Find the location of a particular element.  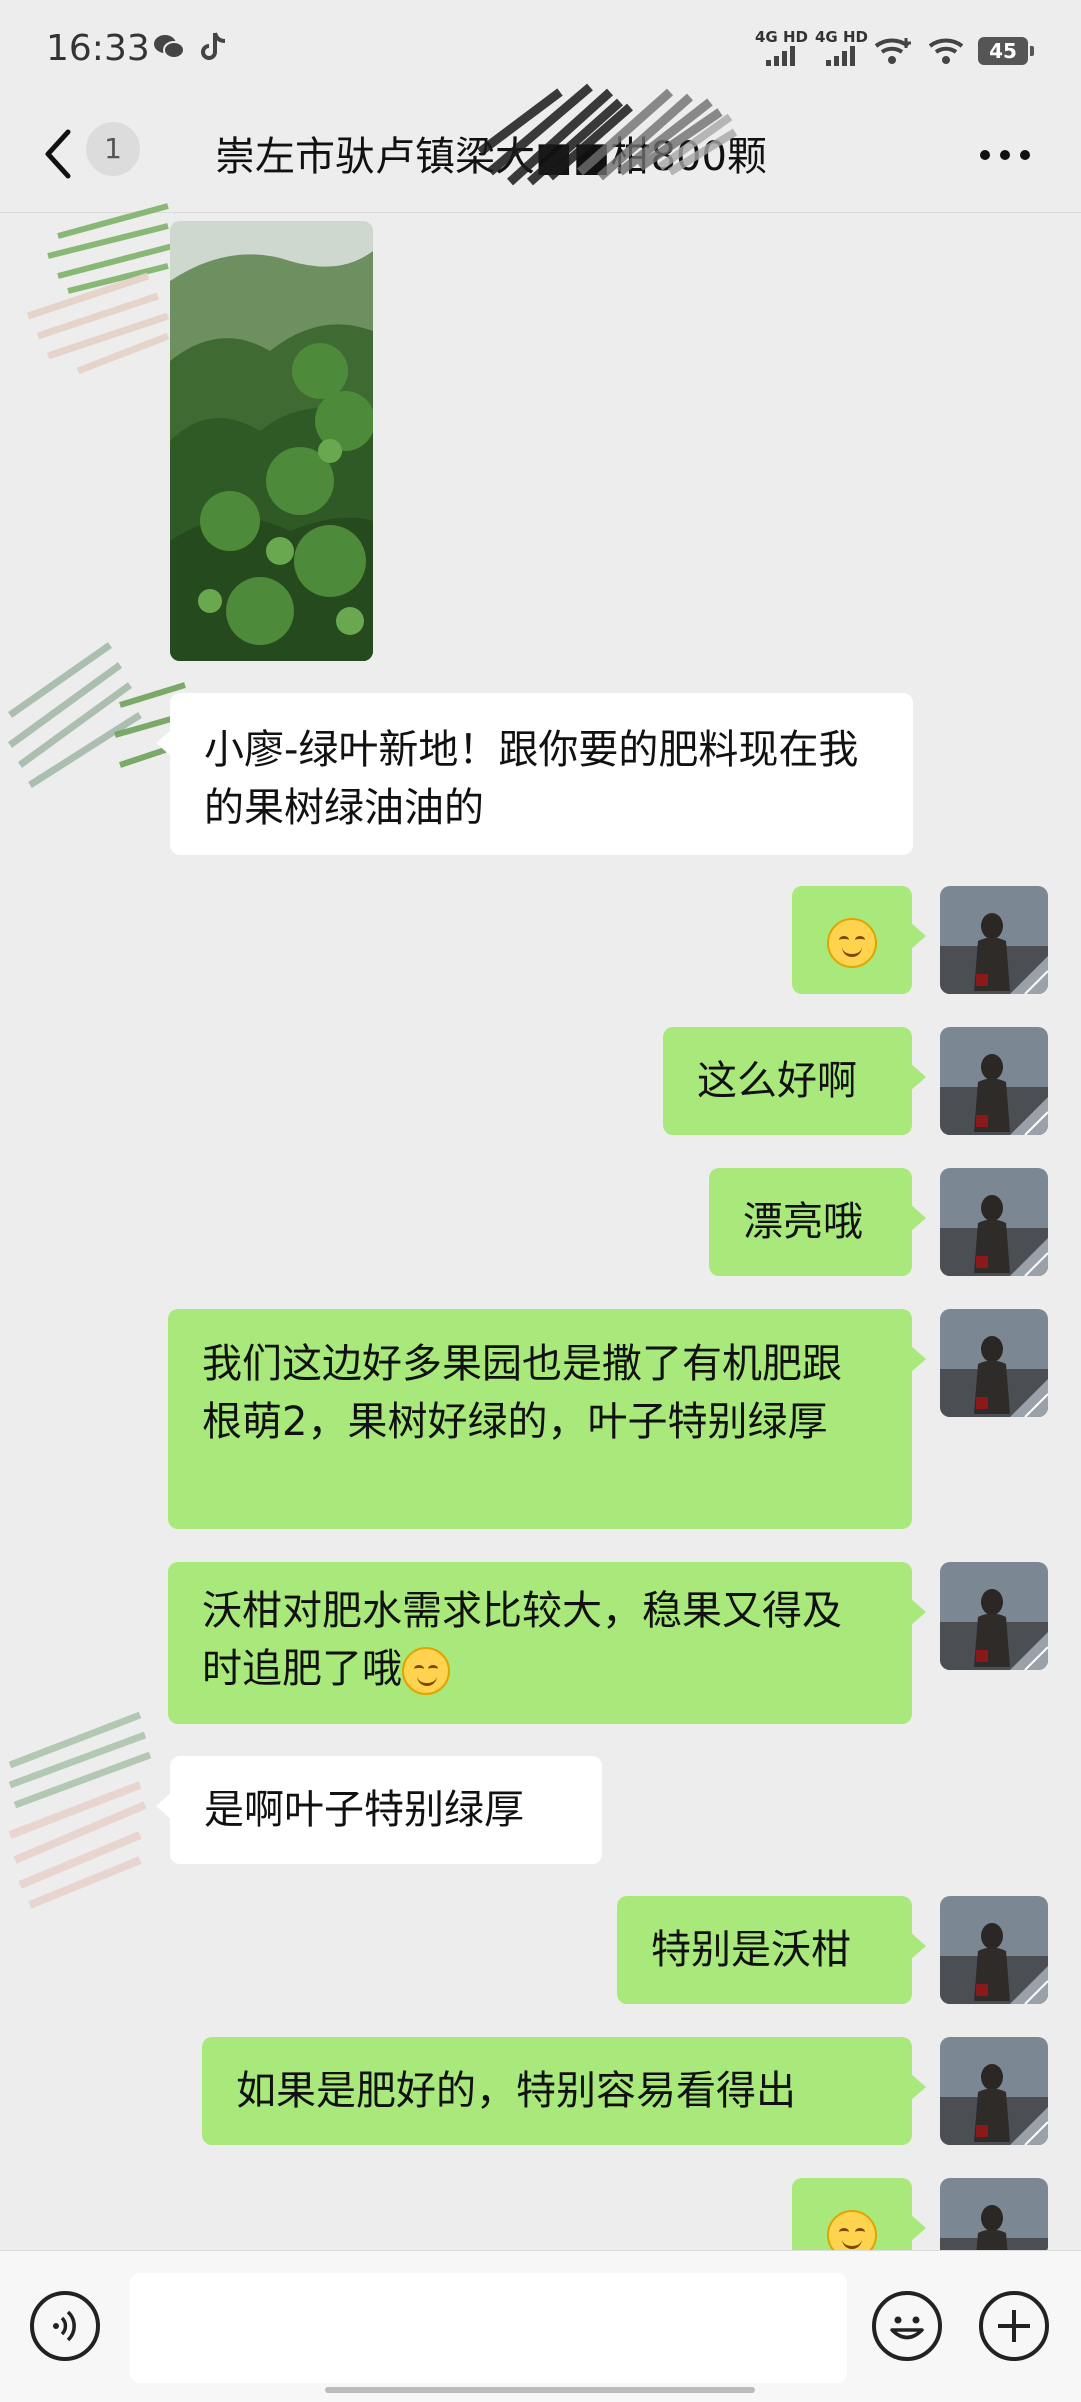

add-button is located at coordinates (1014, 2326).